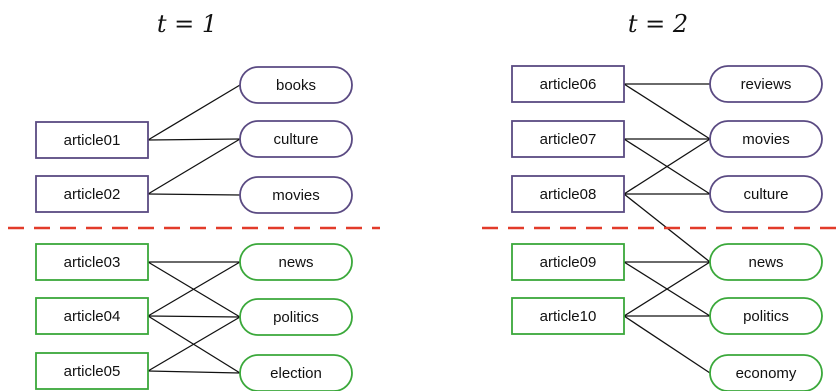 This screenshot has width=838, height=391. I want to click on article-label: article04, so click(92, 316).